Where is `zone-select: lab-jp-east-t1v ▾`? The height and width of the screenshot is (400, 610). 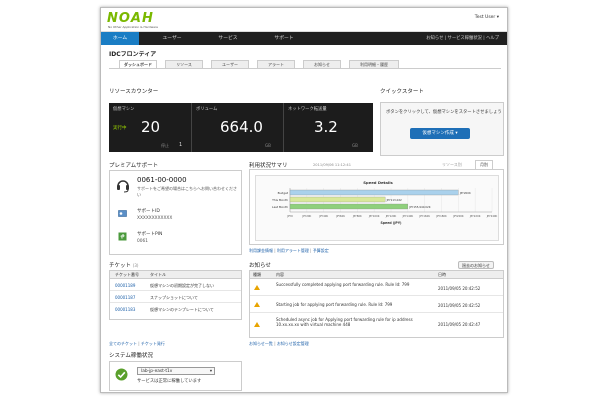 zone-select: lab-jp-east-t1v ▾ is located at coordinates (176, 371).